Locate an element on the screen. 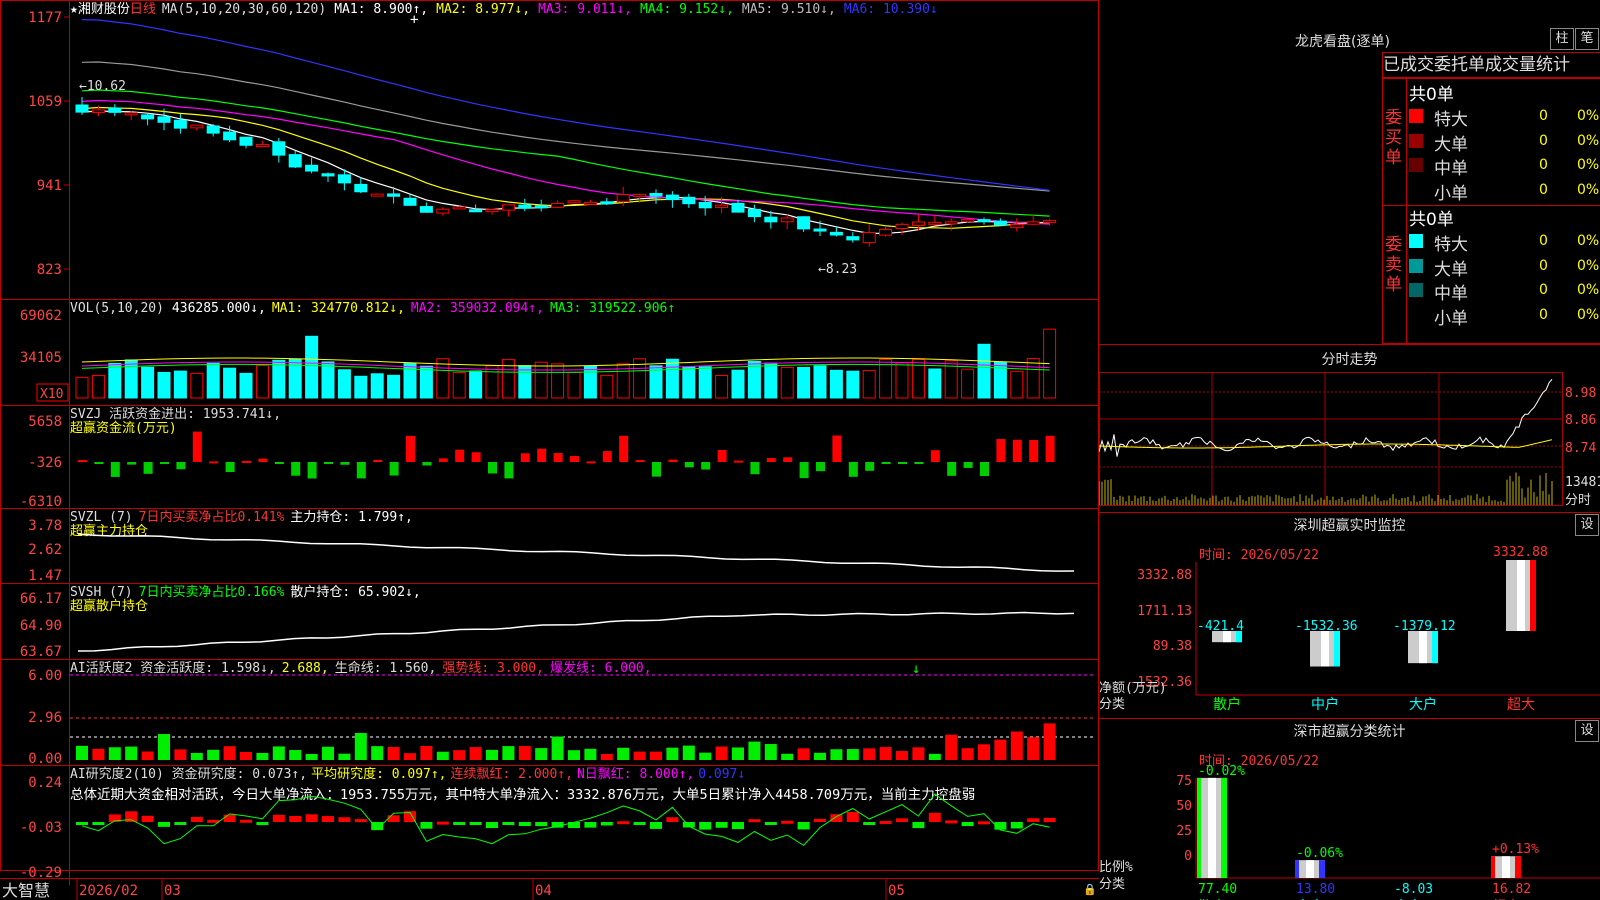 This screenshot has width=1600, height=900. order-type: 特大 is located at coordinates (1451, 120).